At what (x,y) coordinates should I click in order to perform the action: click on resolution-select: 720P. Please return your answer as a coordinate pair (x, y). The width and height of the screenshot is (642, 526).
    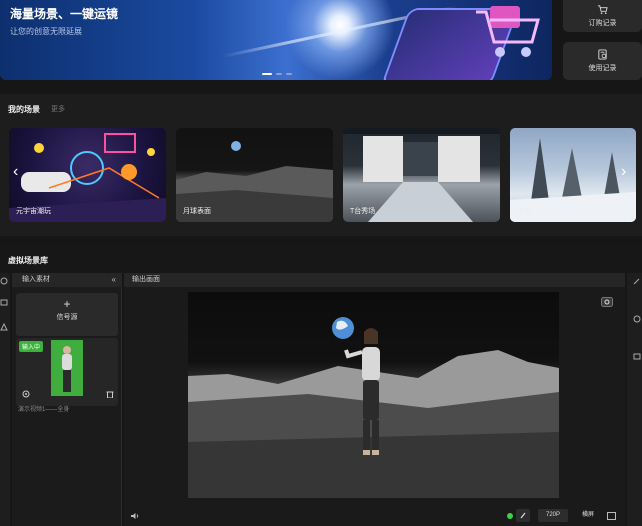
    Looking at the image, I should click on (553, 515).